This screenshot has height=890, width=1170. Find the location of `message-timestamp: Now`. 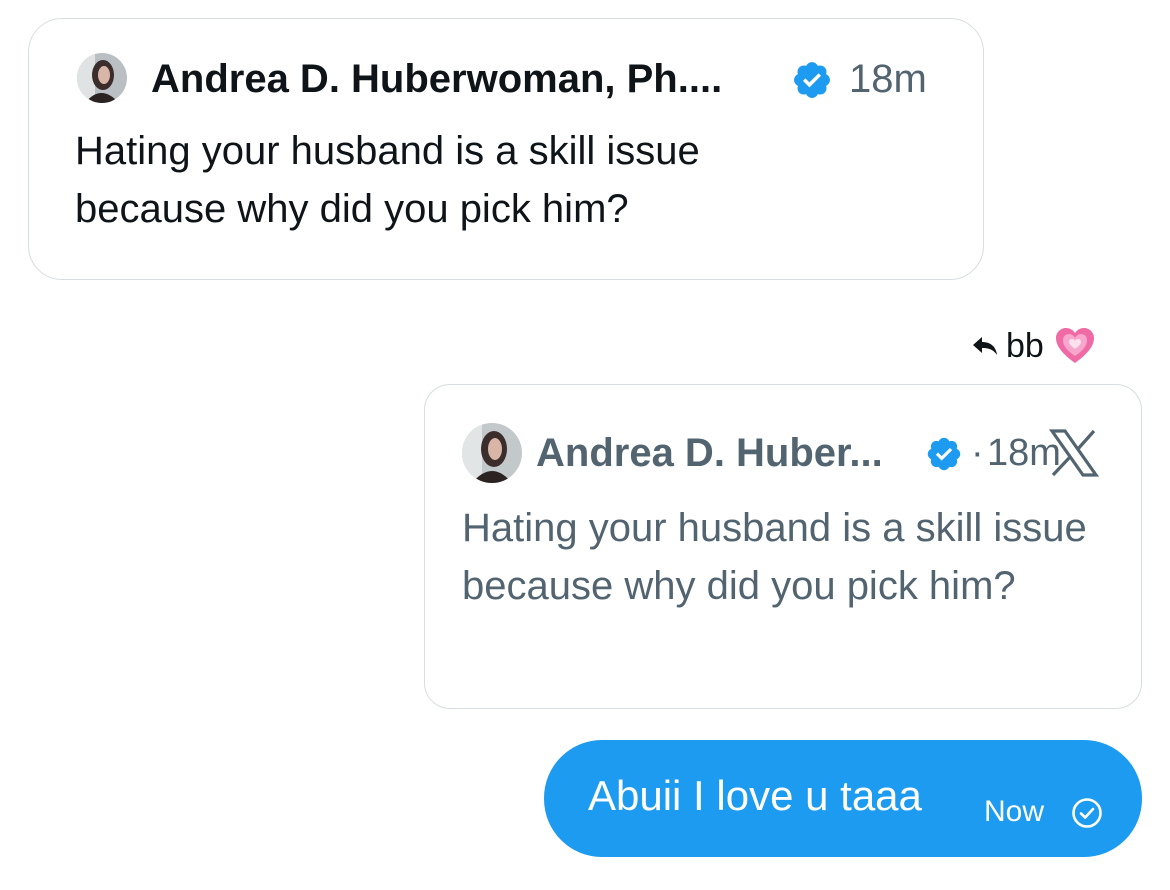

message-timestamp: Now is located at coordinates (1014, 811).